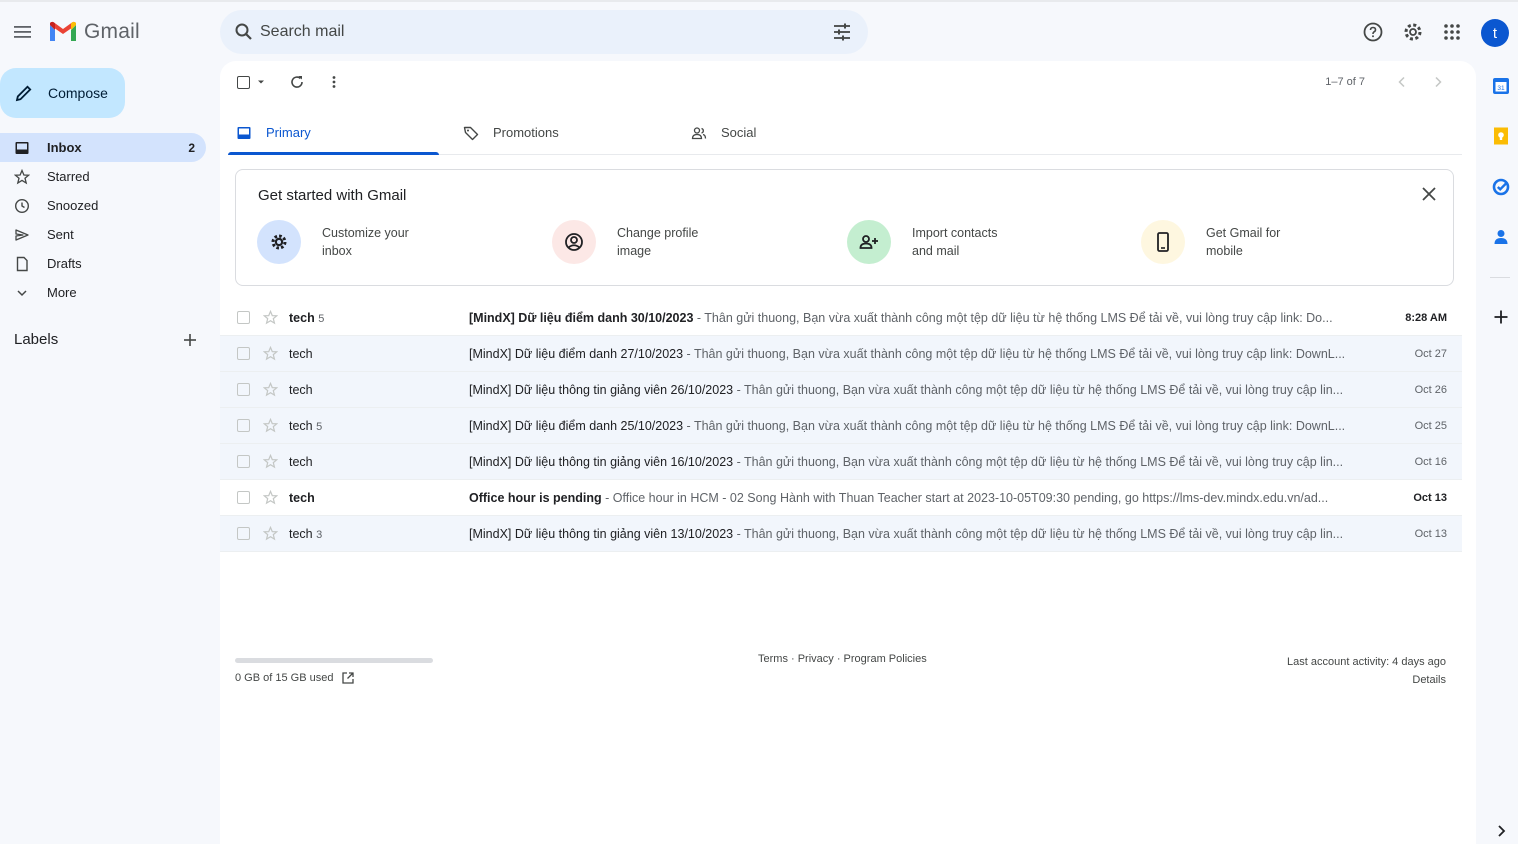  What do you see at coordinates (103, 176) in the screenshot?
I see `sidebar-item-starred: Starred` at bounding box center [103, 176].